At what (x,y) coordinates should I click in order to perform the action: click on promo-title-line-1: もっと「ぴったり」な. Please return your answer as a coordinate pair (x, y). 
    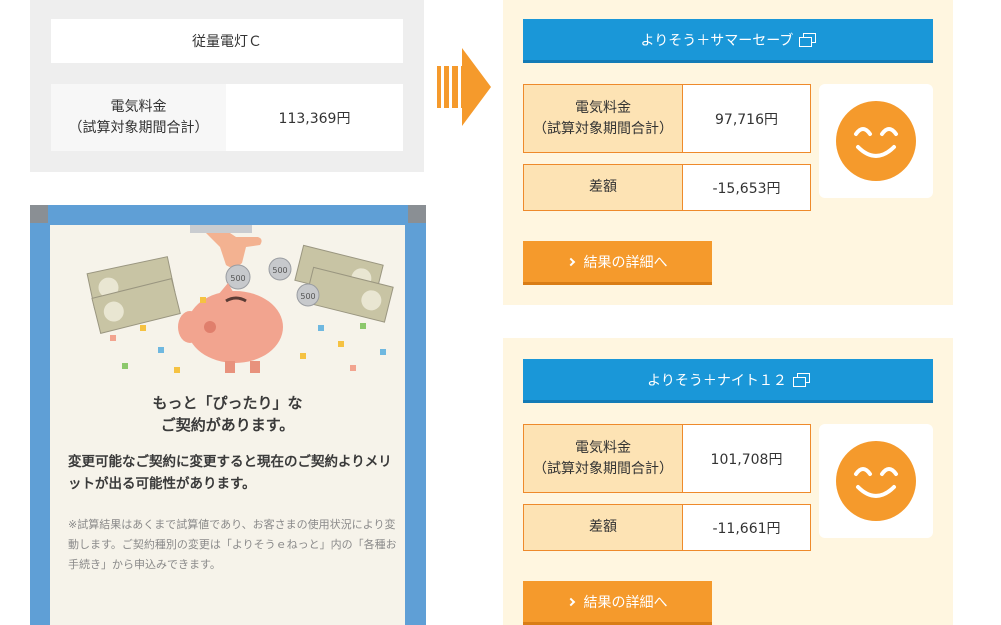
    Looking at the image, I should click on (227, 403).